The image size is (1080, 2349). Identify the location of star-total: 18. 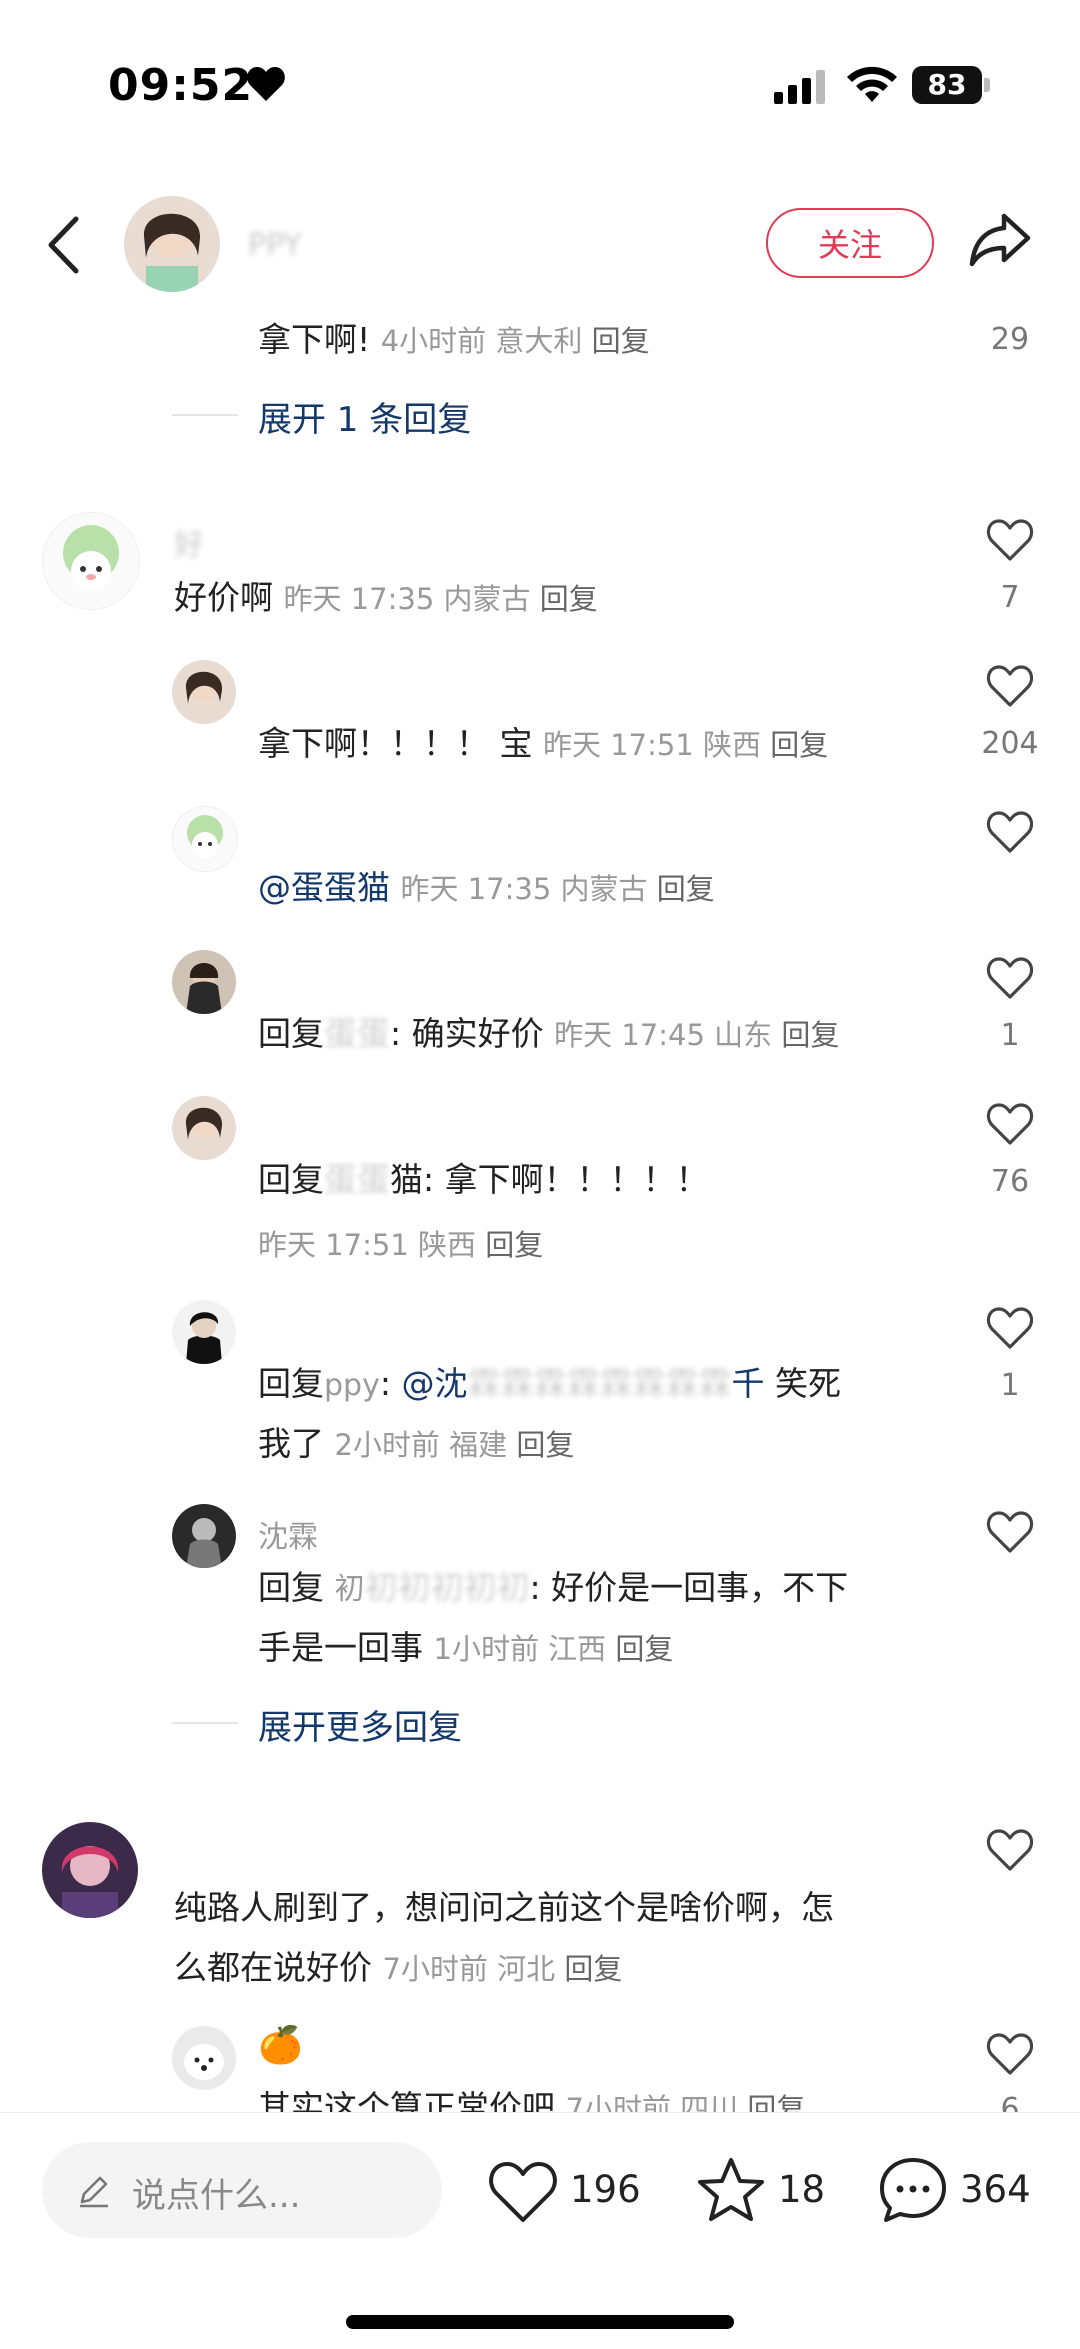
(802, 2189).